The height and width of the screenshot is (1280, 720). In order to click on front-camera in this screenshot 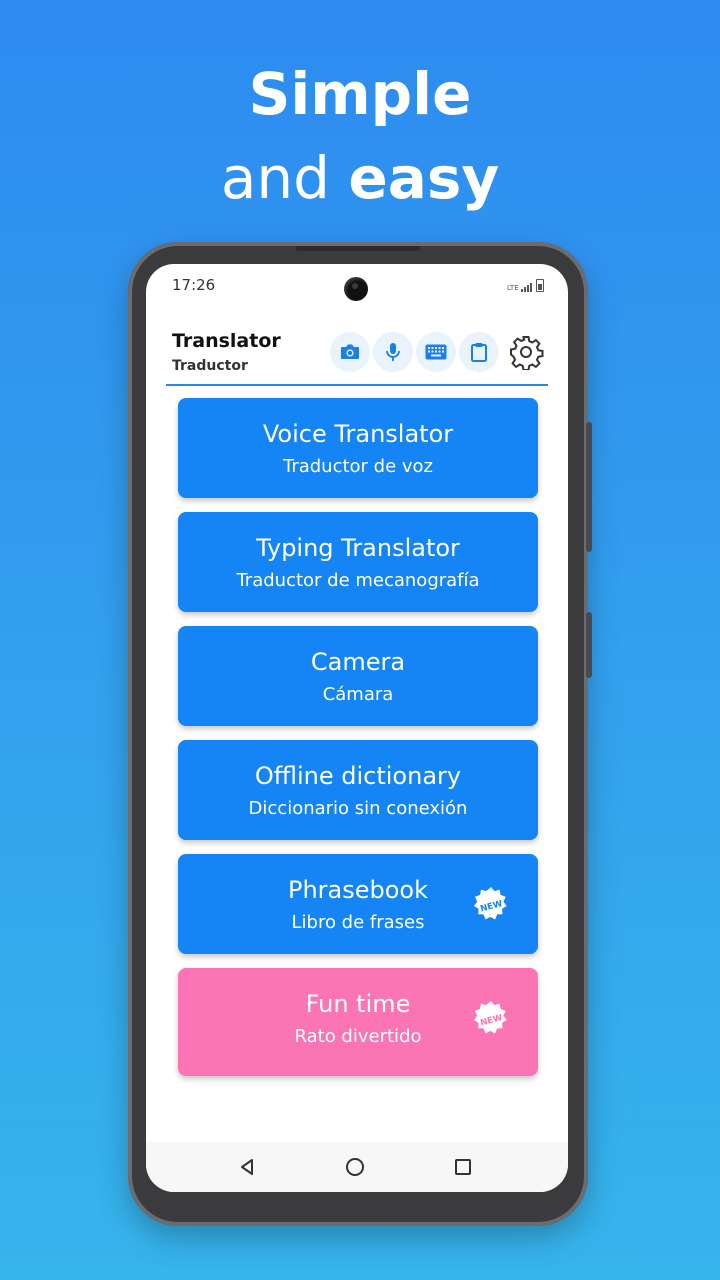, I will do `click(356, 289)`.